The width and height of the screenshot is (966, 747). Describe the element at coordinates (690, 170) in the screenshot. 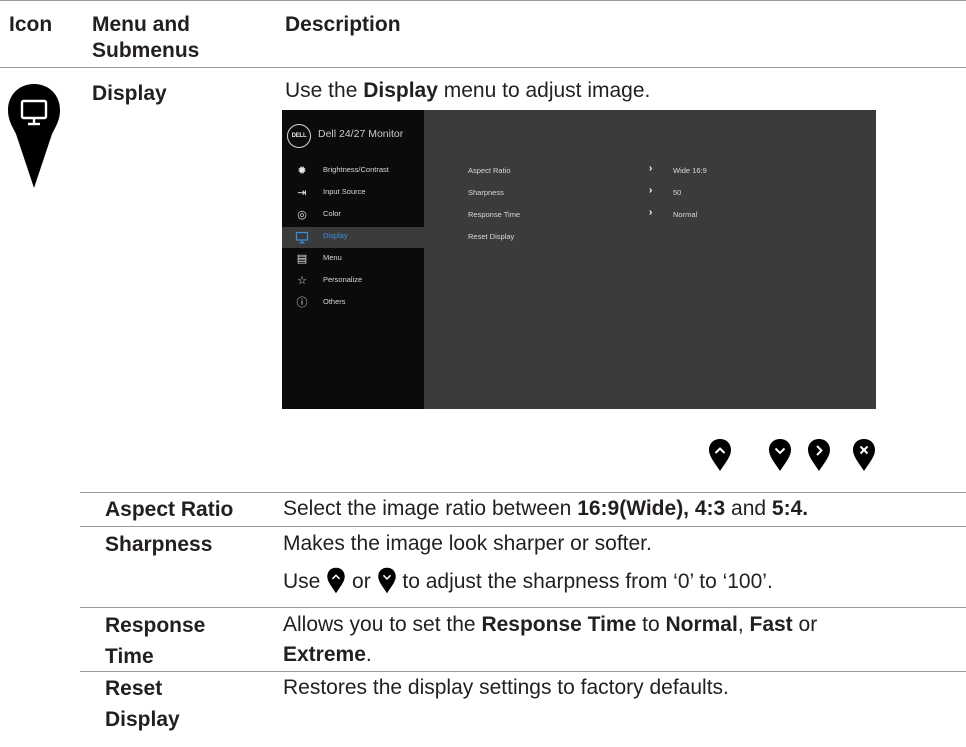

I see `osd-value-aspect-ratio: Wide 16:9` at that location.